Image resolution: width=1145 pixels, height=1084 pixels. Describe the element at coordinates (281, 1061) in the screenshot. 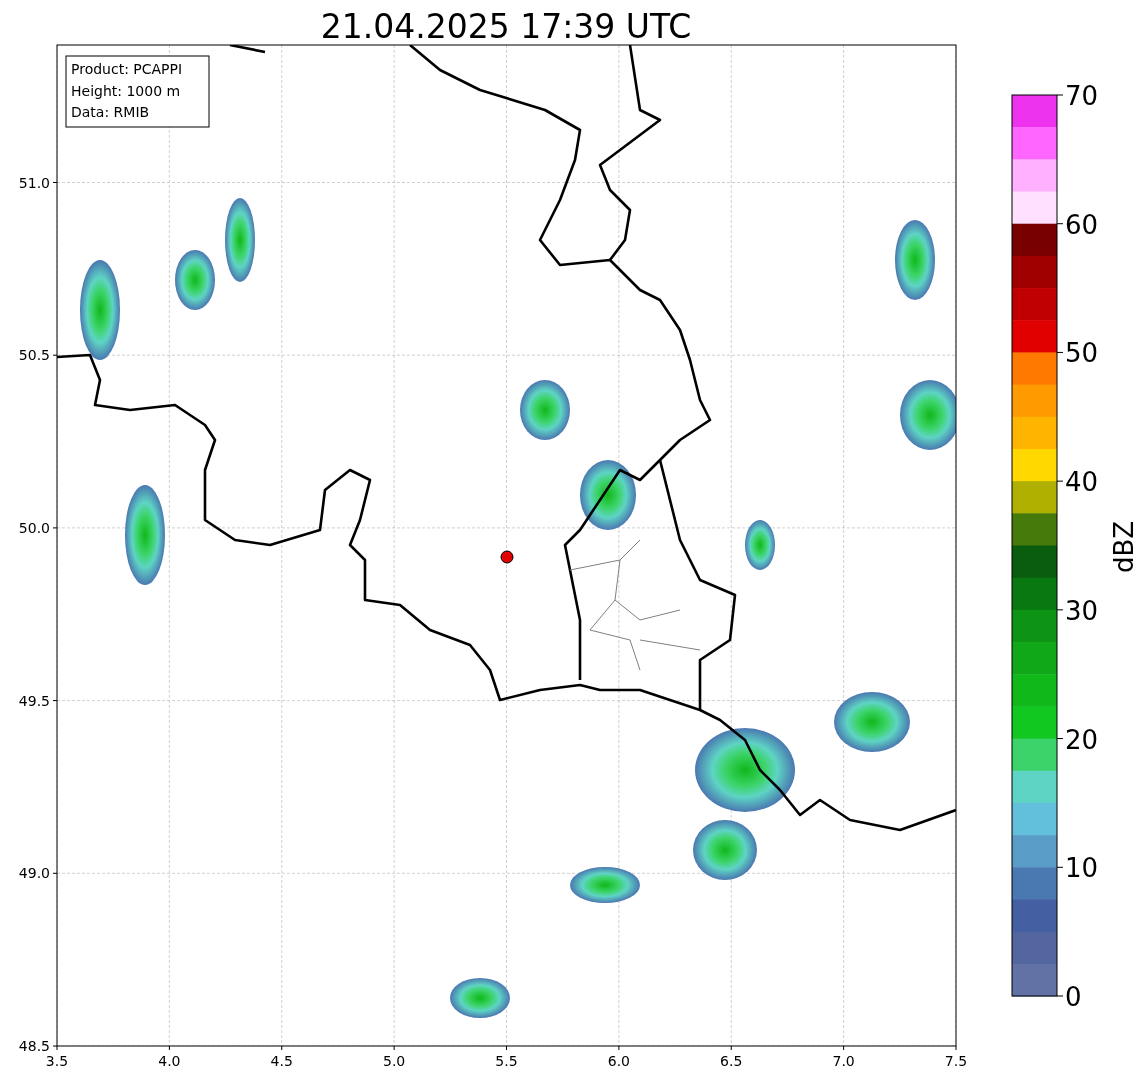

I see `axis-tick-label: 4.5` at that location.